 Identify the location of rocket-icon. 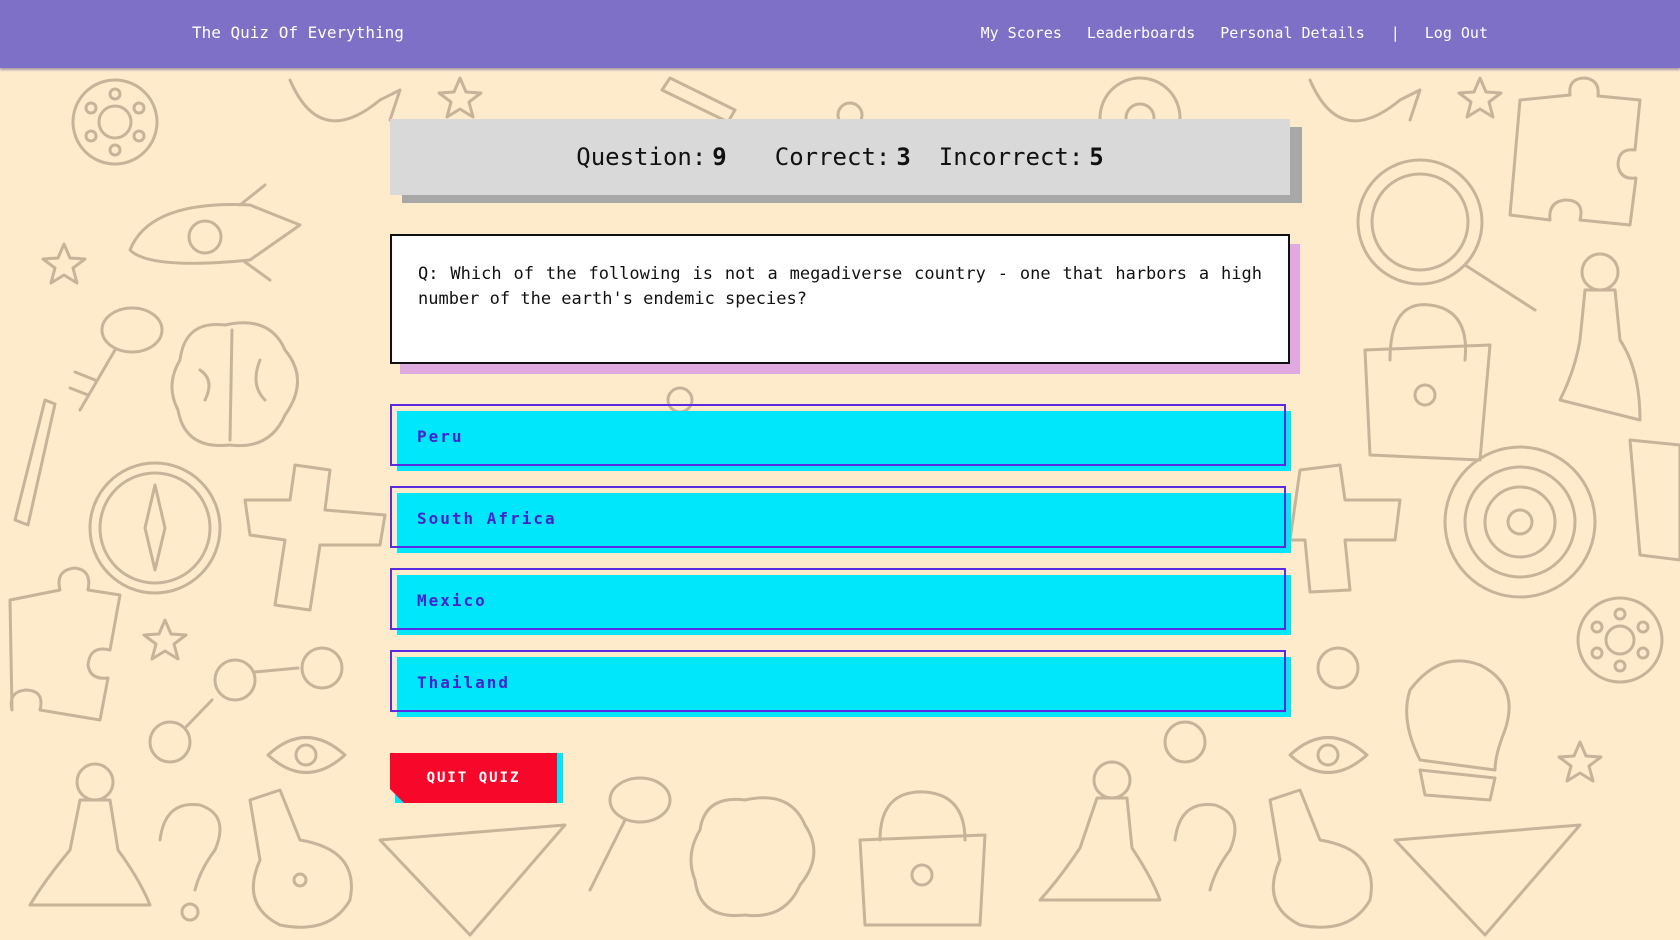
(215, 232).